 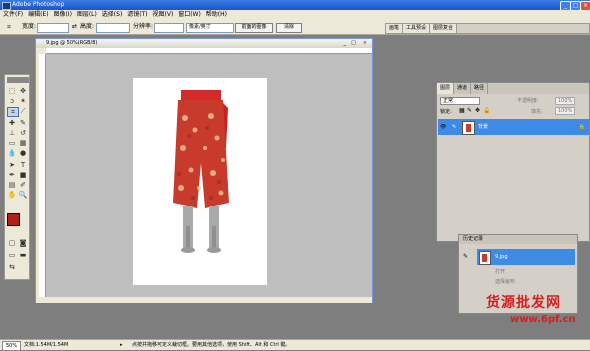 I want to click on palette-well: 画笔 工具预设 图层复合, so click(x=487, y=28).